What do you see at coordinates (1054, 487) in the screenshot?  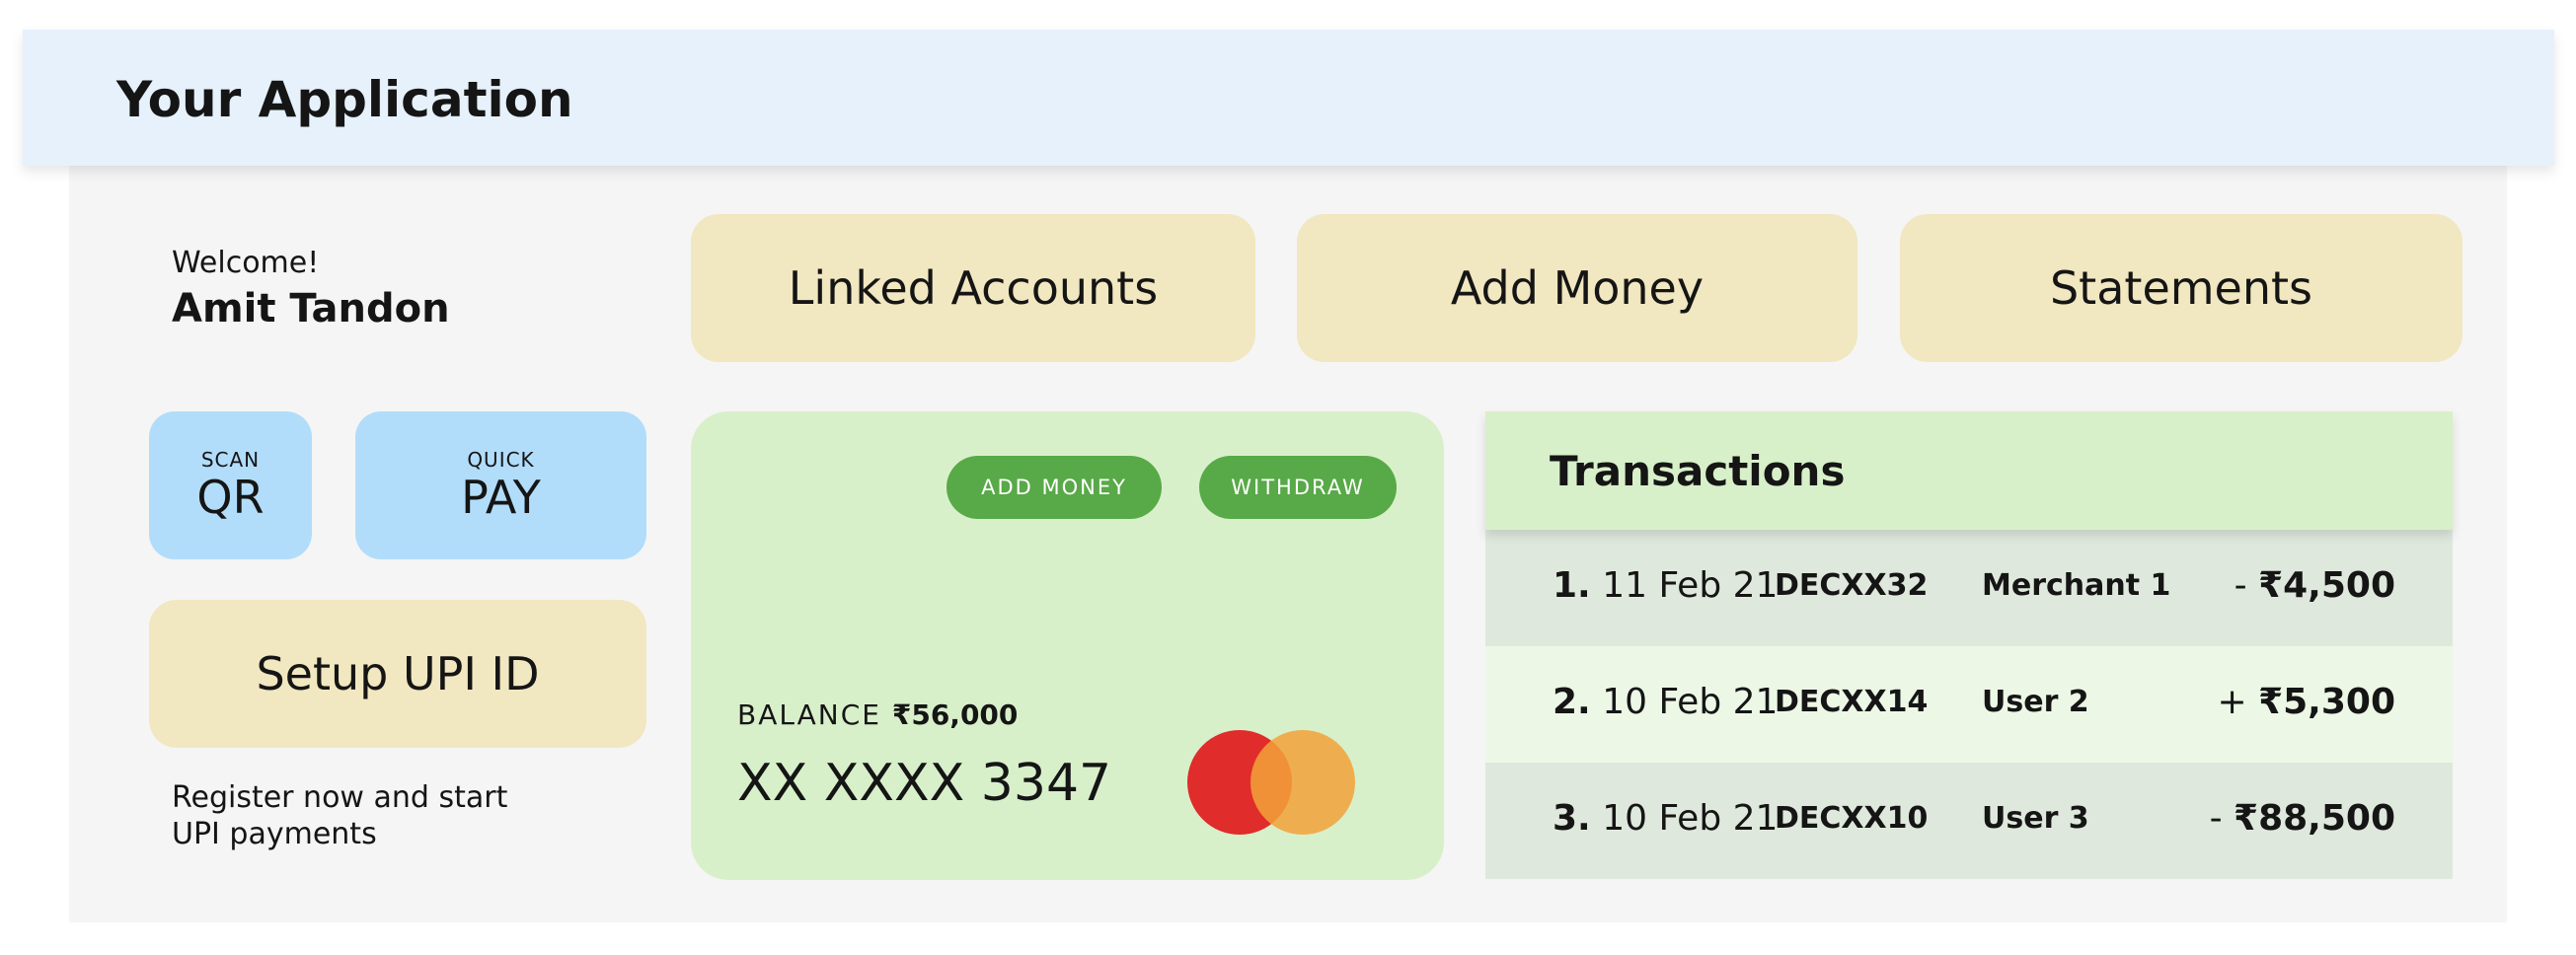 I see `card-add-money-button: ADD MONEY` at bounding box center [1054, 487].